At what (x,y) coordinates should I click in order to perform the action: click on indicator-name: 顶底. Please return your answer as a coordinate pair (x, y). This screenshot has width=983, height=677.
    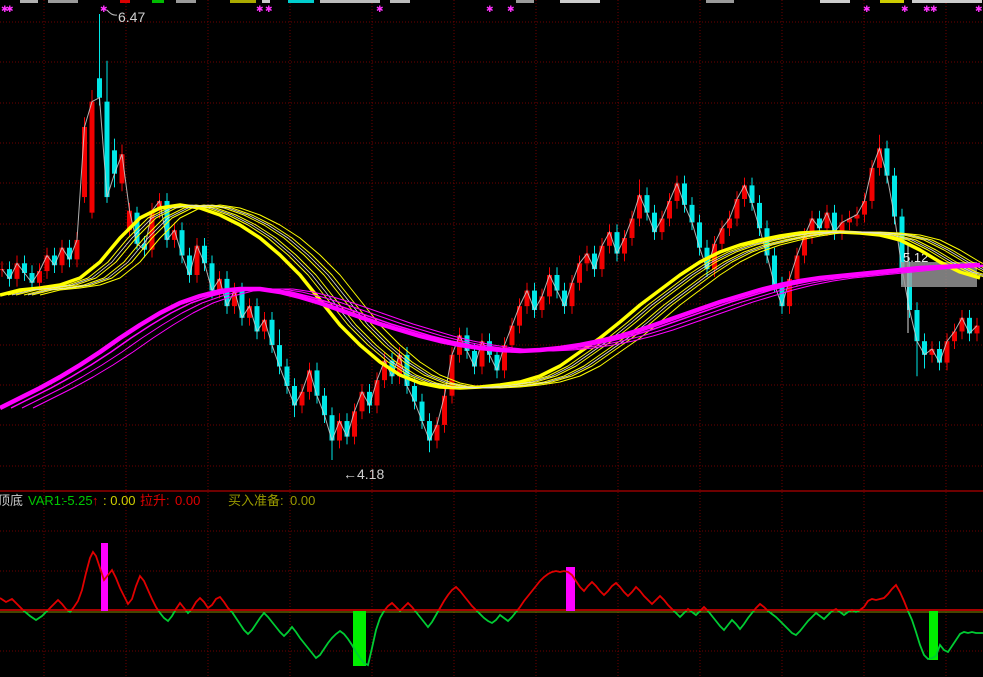
    Looking at the image, I should click on (11, 501).